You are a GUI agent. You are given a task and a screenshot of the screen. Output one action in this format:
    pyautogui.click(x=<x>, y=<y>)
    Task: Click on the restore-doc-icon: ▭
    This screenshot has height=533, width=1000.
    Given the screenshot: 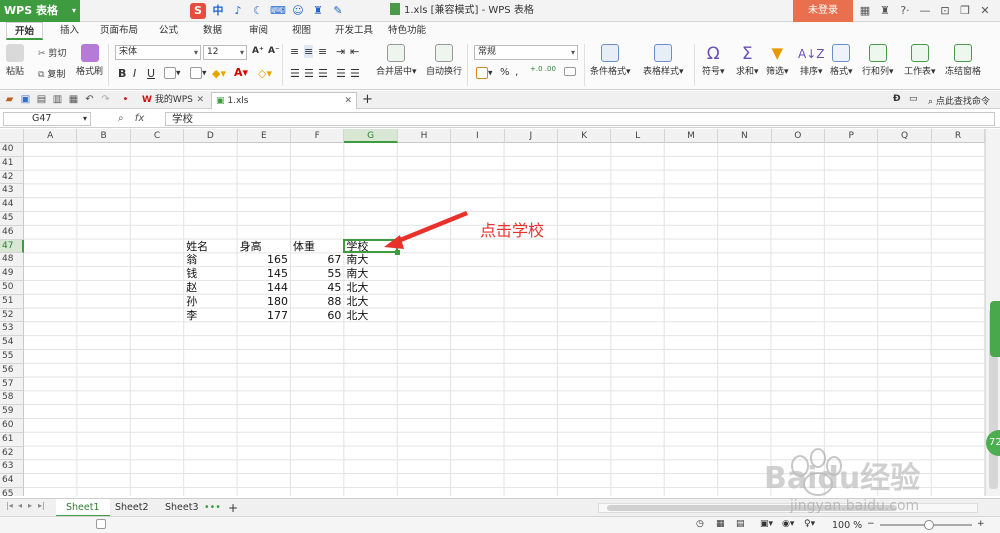 What is the action you would take?
    pyautogui.click(x=913, y=99)
    